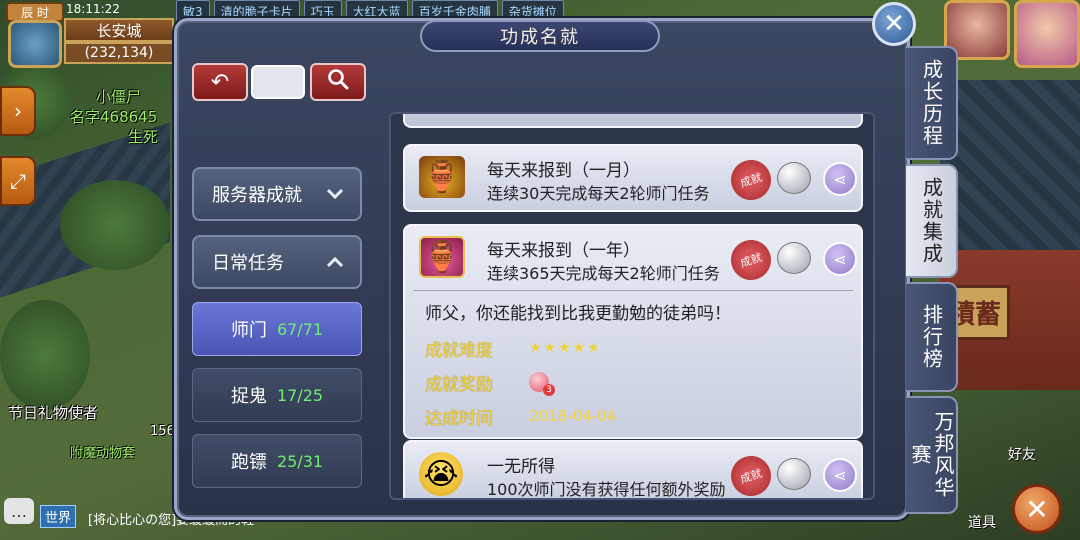 This screenshot has height=540, width=1080. I want to click on tab-leaderboard: 排行榜, so click(932, 337).